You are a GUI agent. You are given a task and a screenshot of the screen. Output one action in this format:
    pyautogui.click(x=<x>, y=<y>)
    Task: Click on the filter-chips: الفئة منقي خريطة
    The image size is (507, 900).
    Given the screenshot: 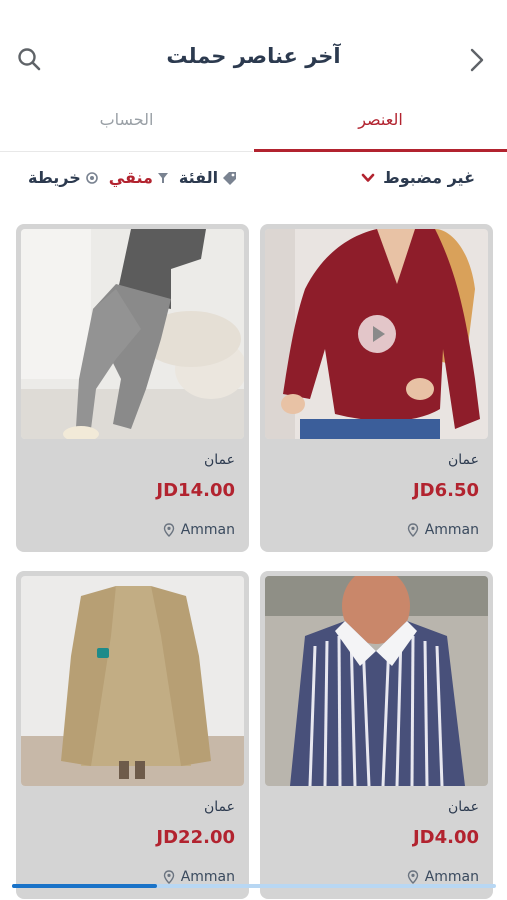 What is the action you would take?
    pyautogui.click(x=133, y=177)
    